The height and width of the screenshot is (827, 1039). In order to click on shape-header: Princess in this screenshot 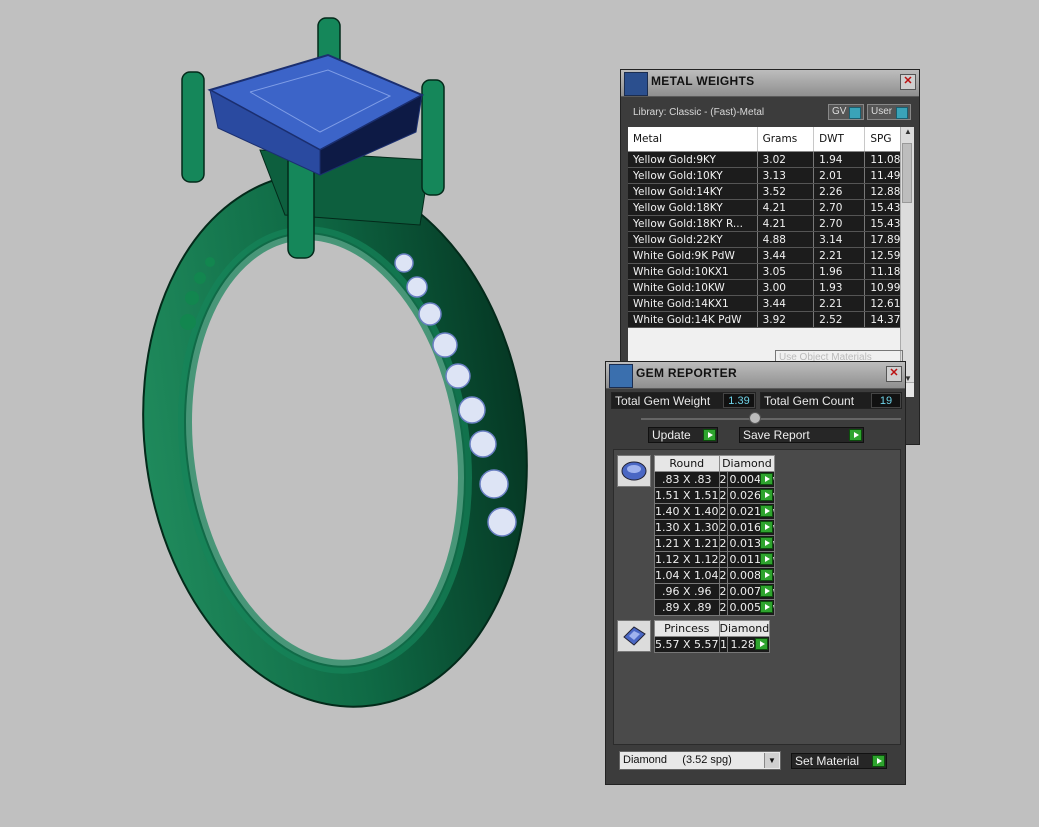, I will do `click(687, 628)`.